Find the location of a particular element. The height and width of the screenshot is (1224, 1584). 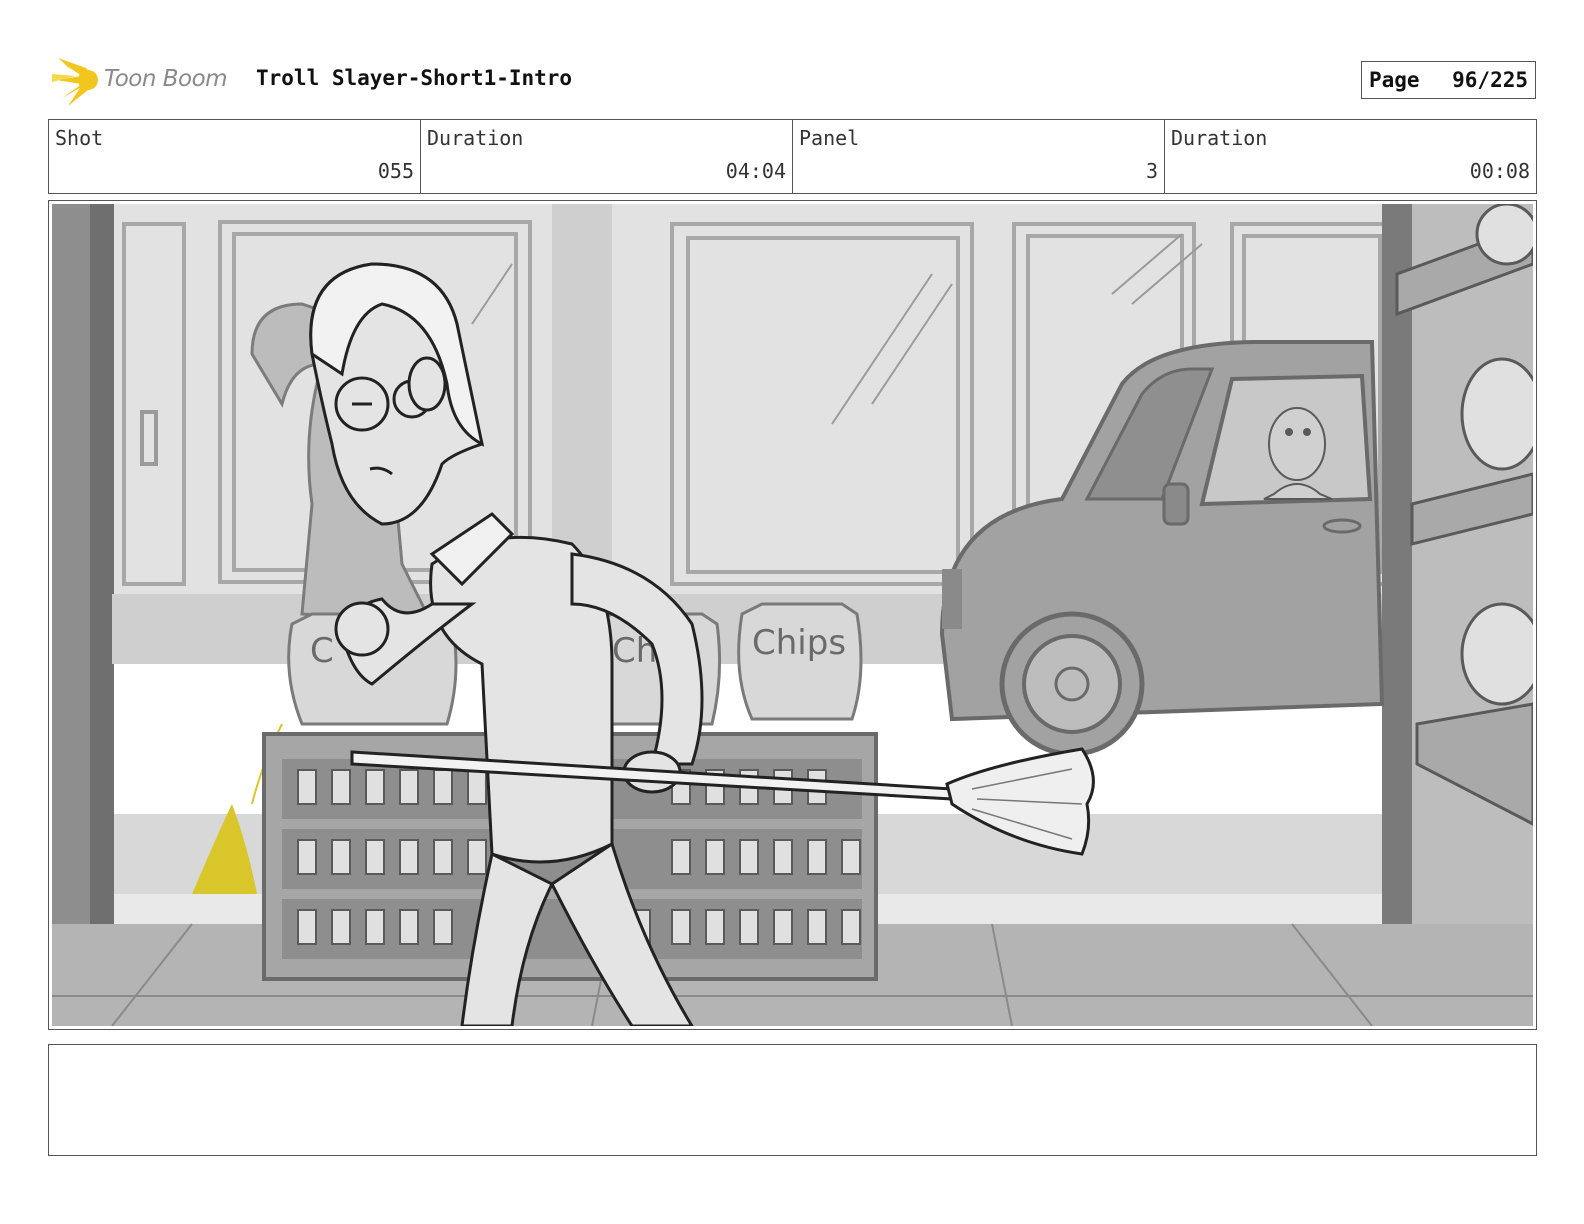

shot-cell: Shot 055 is located at coordinates (235, 156).